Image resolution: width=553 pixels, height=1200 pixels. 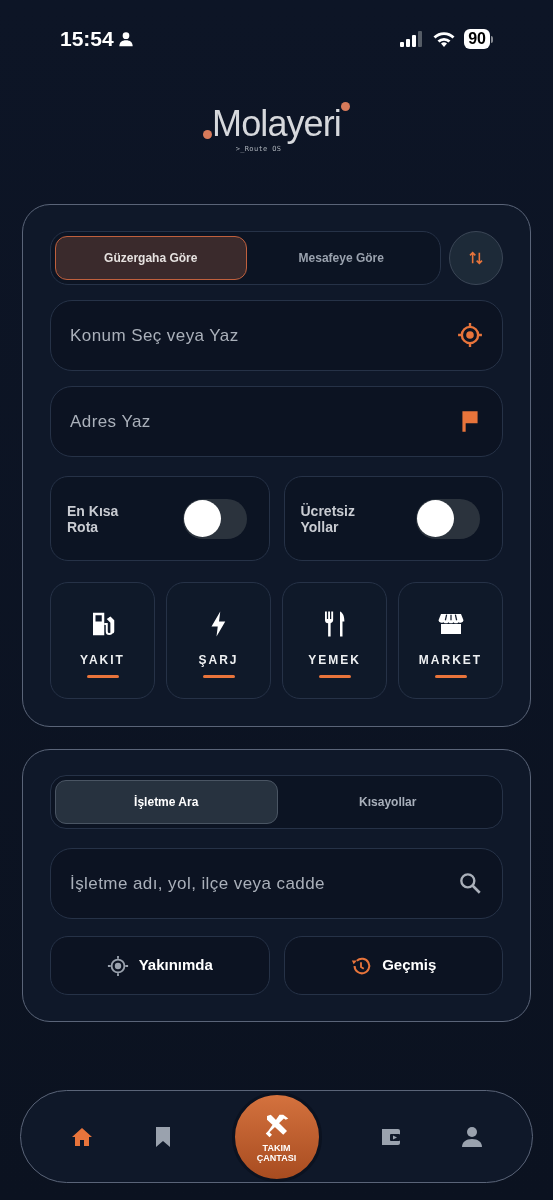 What do you see at coordinates (87, 39) in the screenshot?
I see `status-time: 15:54` at bounding box center [87, 39].